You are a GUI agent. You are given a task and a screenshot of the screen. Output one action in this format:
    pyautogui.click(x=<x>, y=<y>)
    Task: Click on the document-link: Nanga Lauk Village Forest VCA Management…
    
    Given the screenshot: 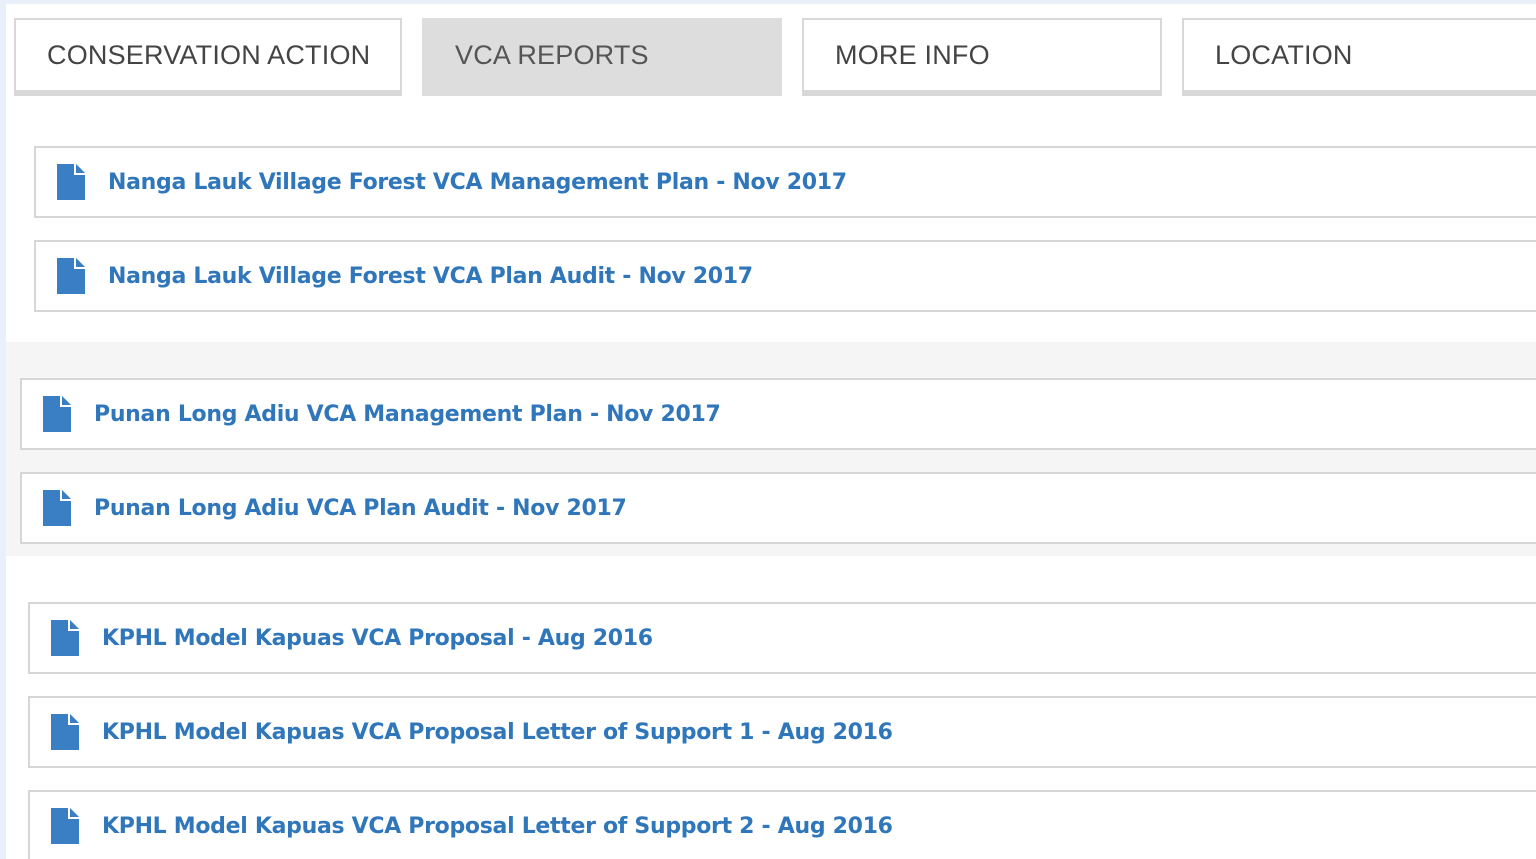 What is the action you would take?
    pyautogui.click(x=785, y=182)
    